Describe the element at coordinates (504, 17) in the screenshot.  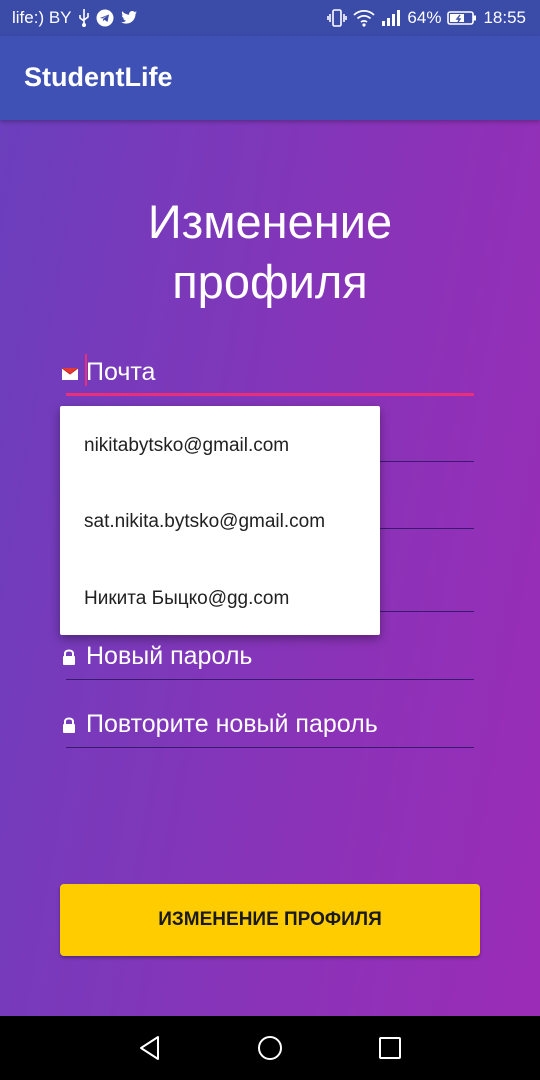
I see `clock-label: 18:55` at that location.